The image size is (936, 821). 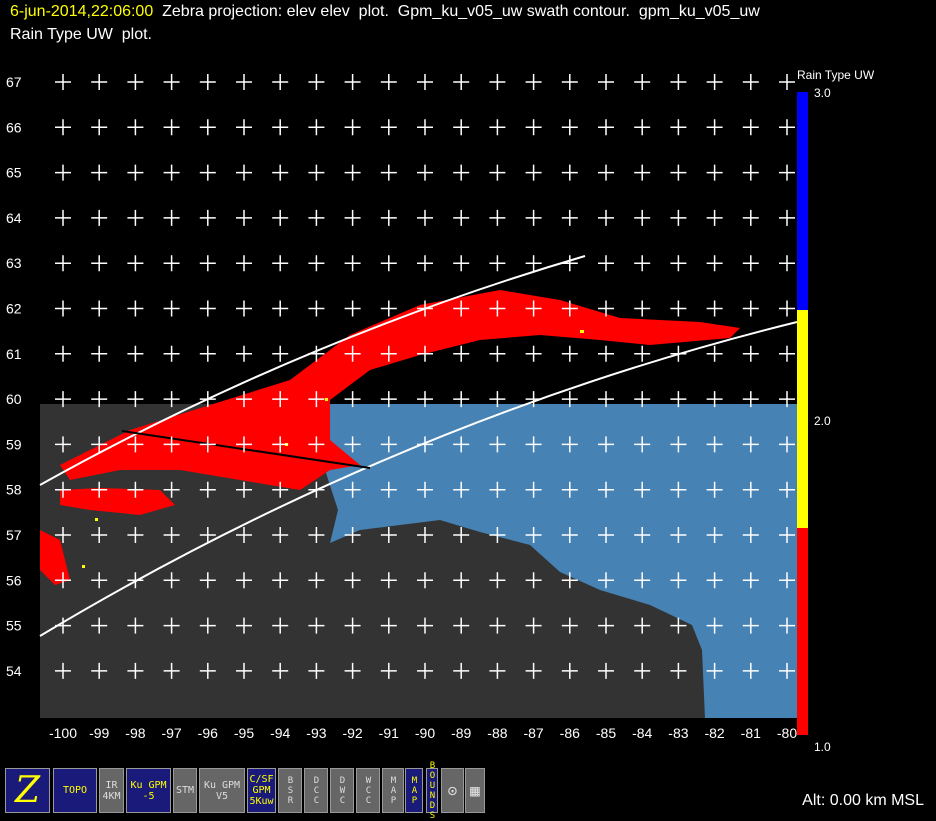 What do you see at coordinates (280, 733) in the screenshot?
I see `lon-tick-label: -94` at bounding box center [280, 733].